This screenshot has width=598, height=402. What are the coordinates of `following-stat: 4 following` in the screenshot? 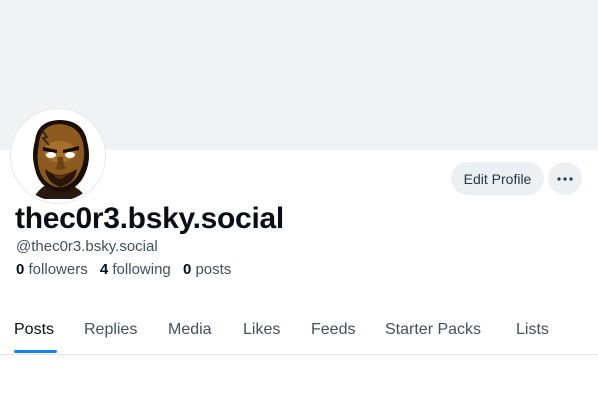 It's located at (137, 269).